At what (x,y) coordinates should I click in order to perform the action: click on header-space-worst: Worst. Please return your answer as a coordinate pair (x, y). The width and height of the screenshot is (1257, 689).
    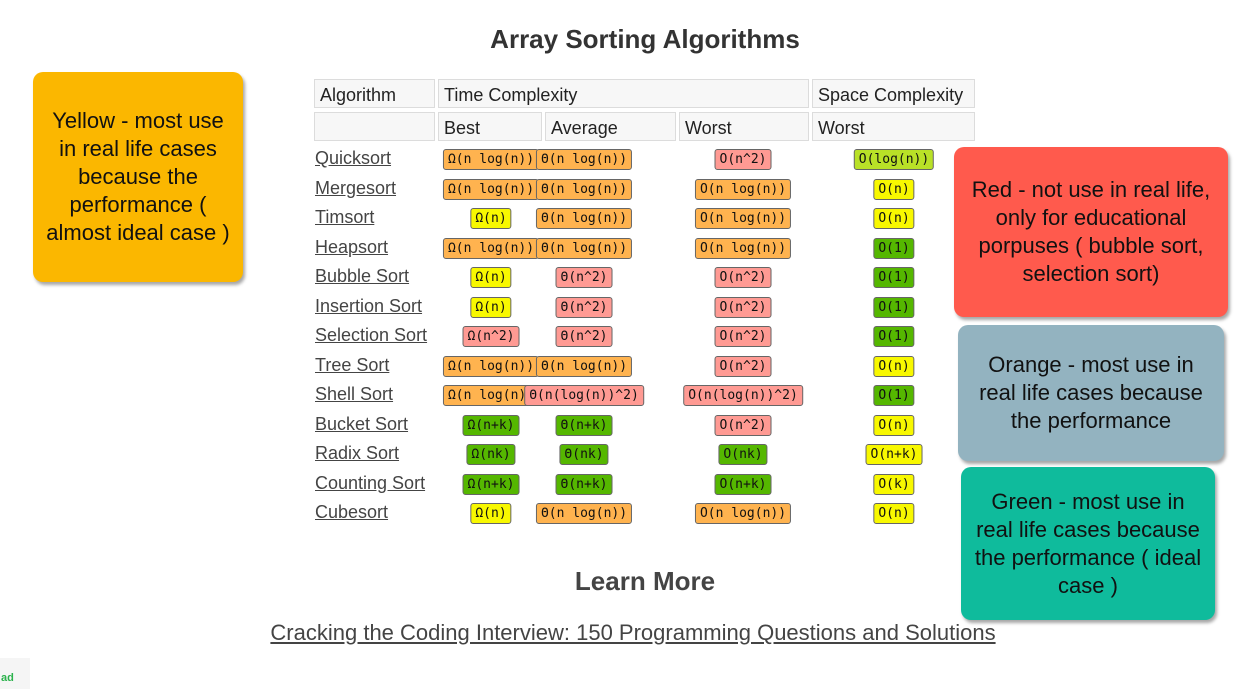
    Looking at the image, I should click on (893, 126).